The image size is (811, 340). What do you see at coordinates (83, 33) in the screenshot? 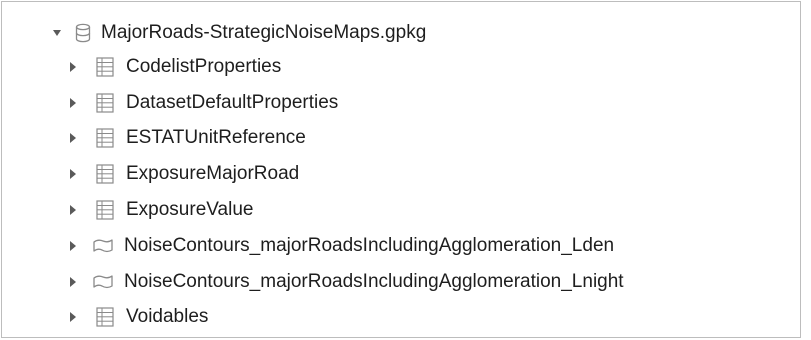
I see `database-icon` at bounding box center [83, 33].